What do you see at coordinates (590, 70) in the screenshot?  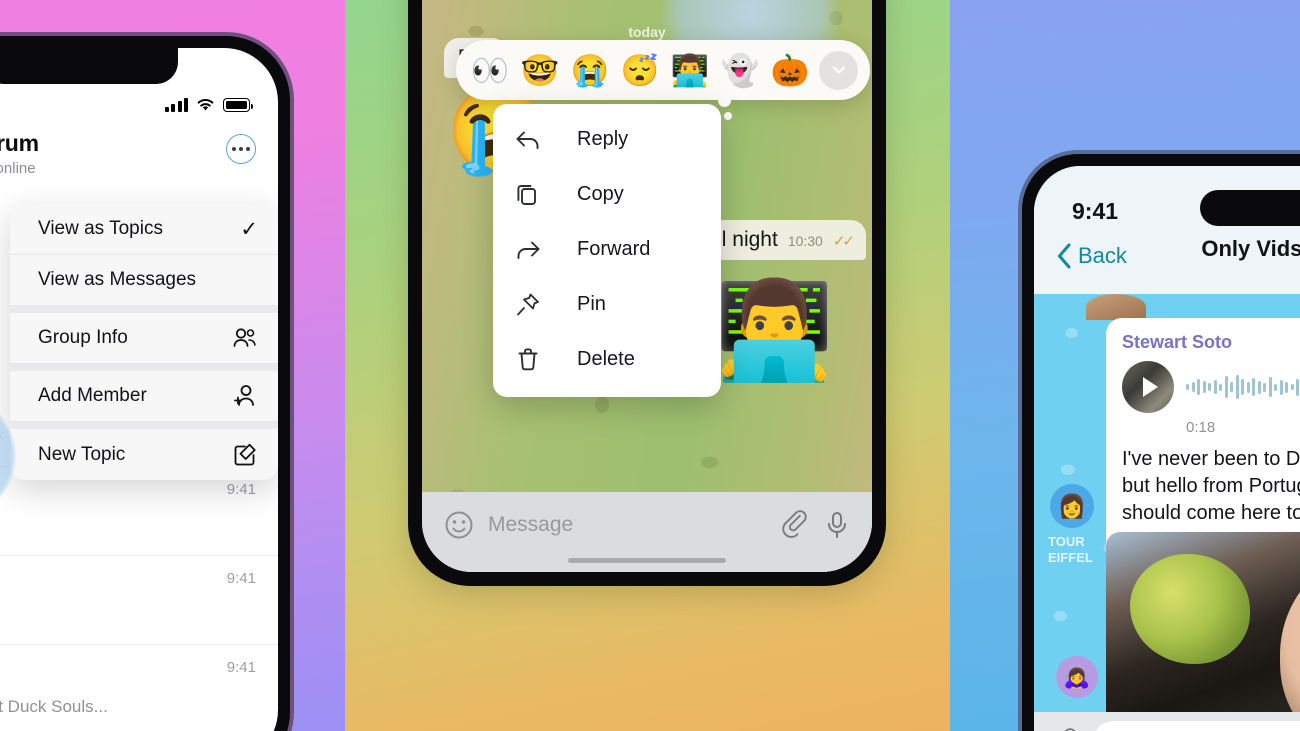 I see `reaction-crying-face-icon: 😭` at bounding box center [590, 70].